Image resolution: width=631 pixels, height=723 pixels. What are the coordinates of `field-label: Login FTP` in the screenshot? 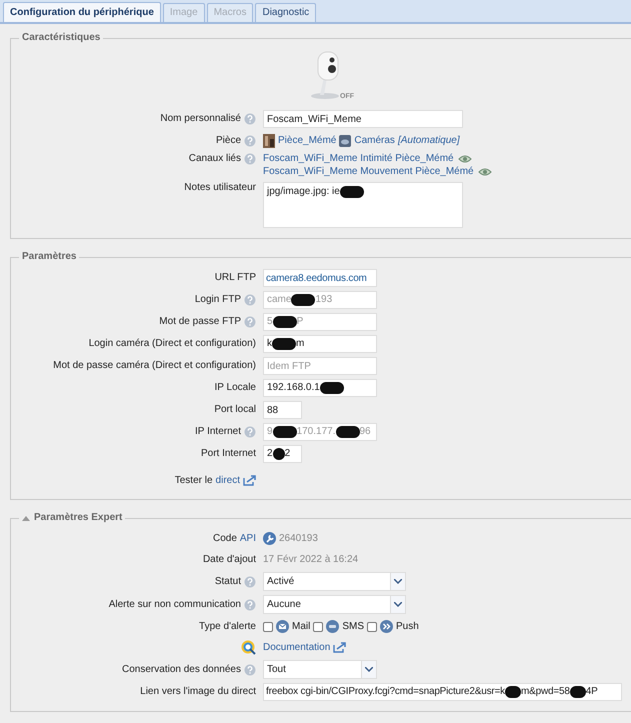 It's located at (217, 300).